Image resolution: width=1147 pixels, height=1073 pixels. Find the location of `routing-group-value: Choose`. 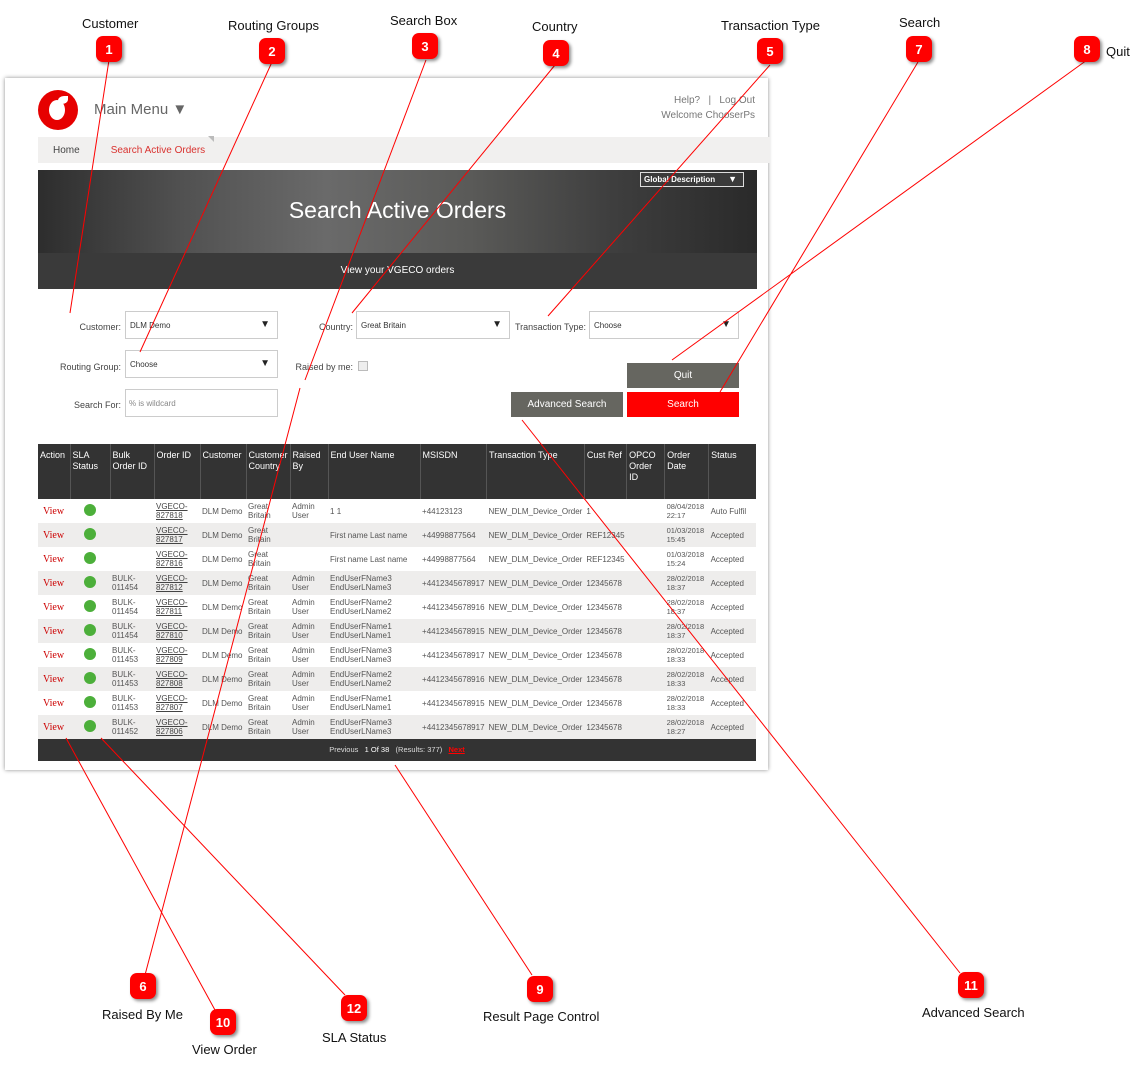

routing-group-value: Choose is located at coordinates (144, 364).